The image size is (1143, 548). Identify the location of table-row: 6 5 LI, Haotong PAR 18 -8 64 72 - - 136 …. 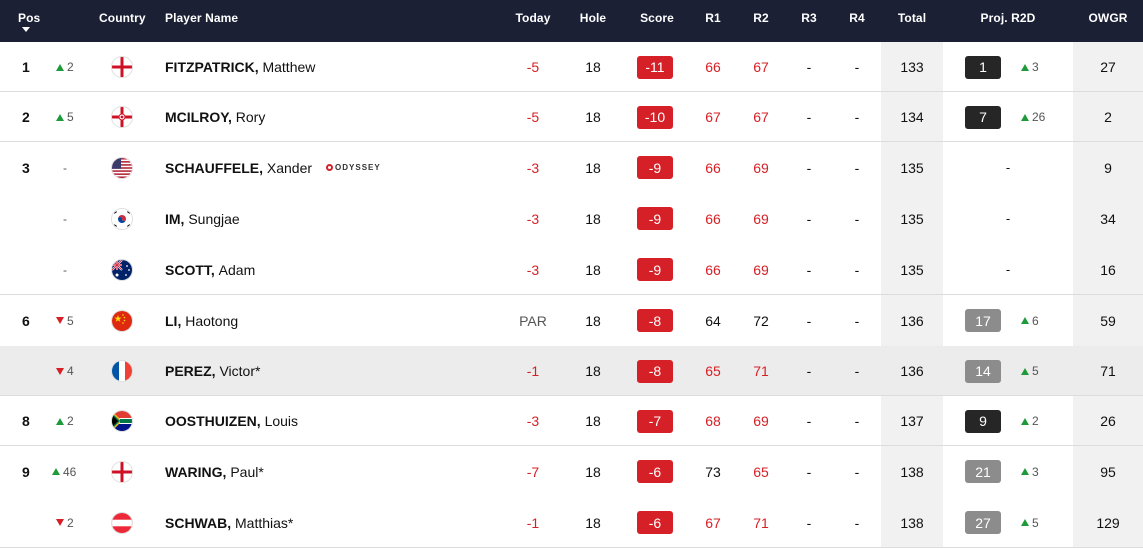
(571, 320).